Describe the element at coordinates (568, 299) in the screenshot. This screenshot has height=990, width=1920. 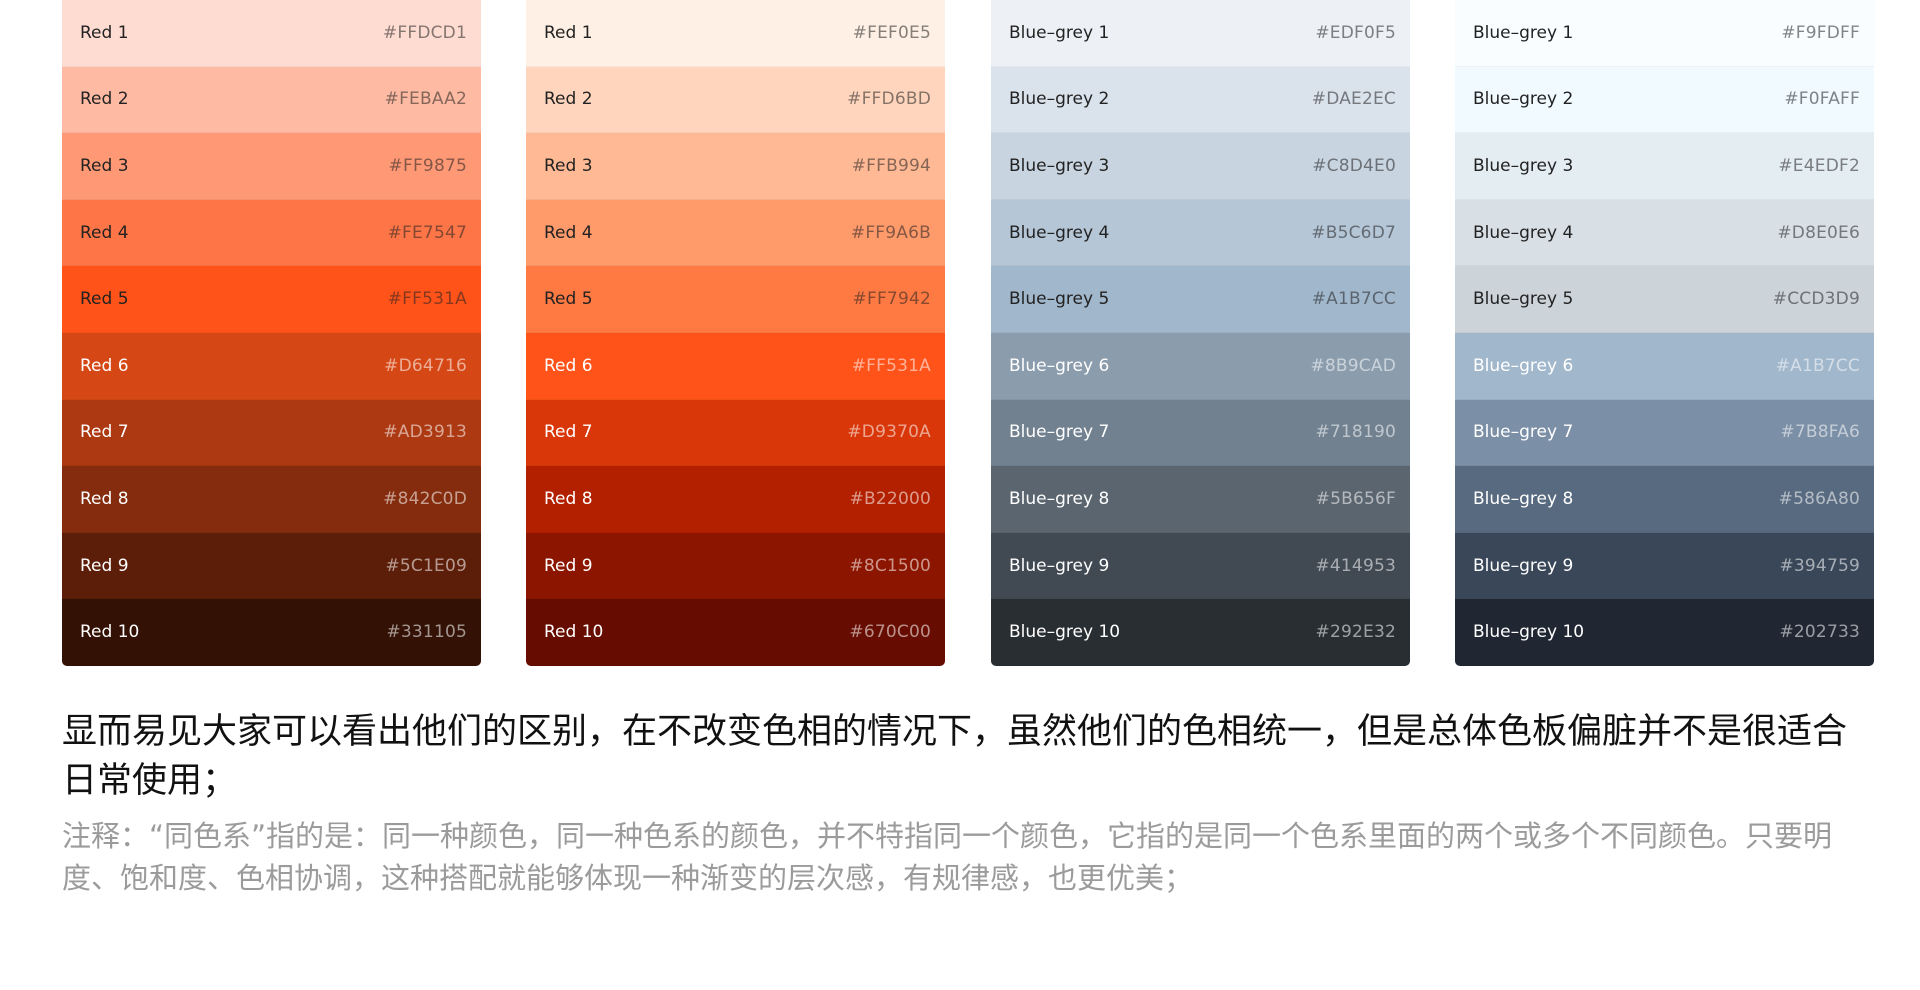
I see `swatch-label: Red 5` at that location.